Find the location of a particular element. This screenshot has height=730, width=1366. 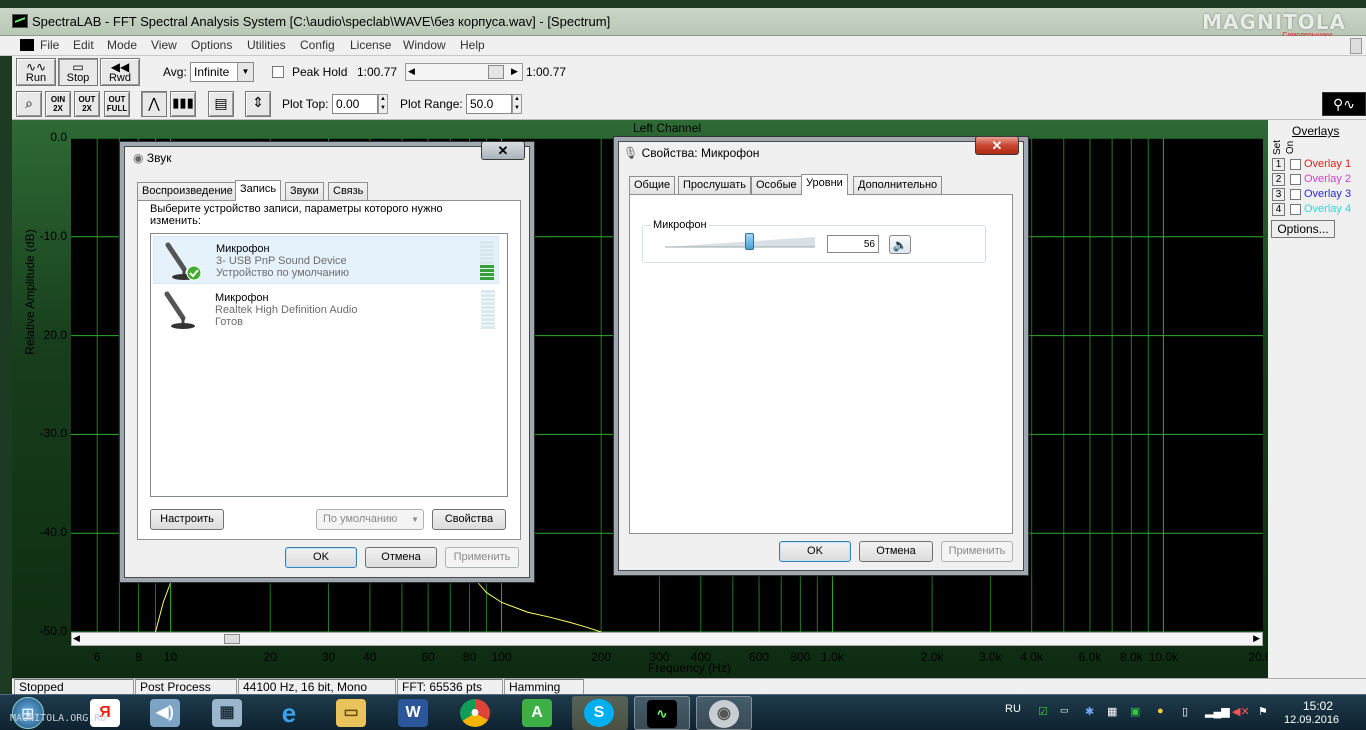

line-plot-button: ⋀ is located at coordinates (154, 104).